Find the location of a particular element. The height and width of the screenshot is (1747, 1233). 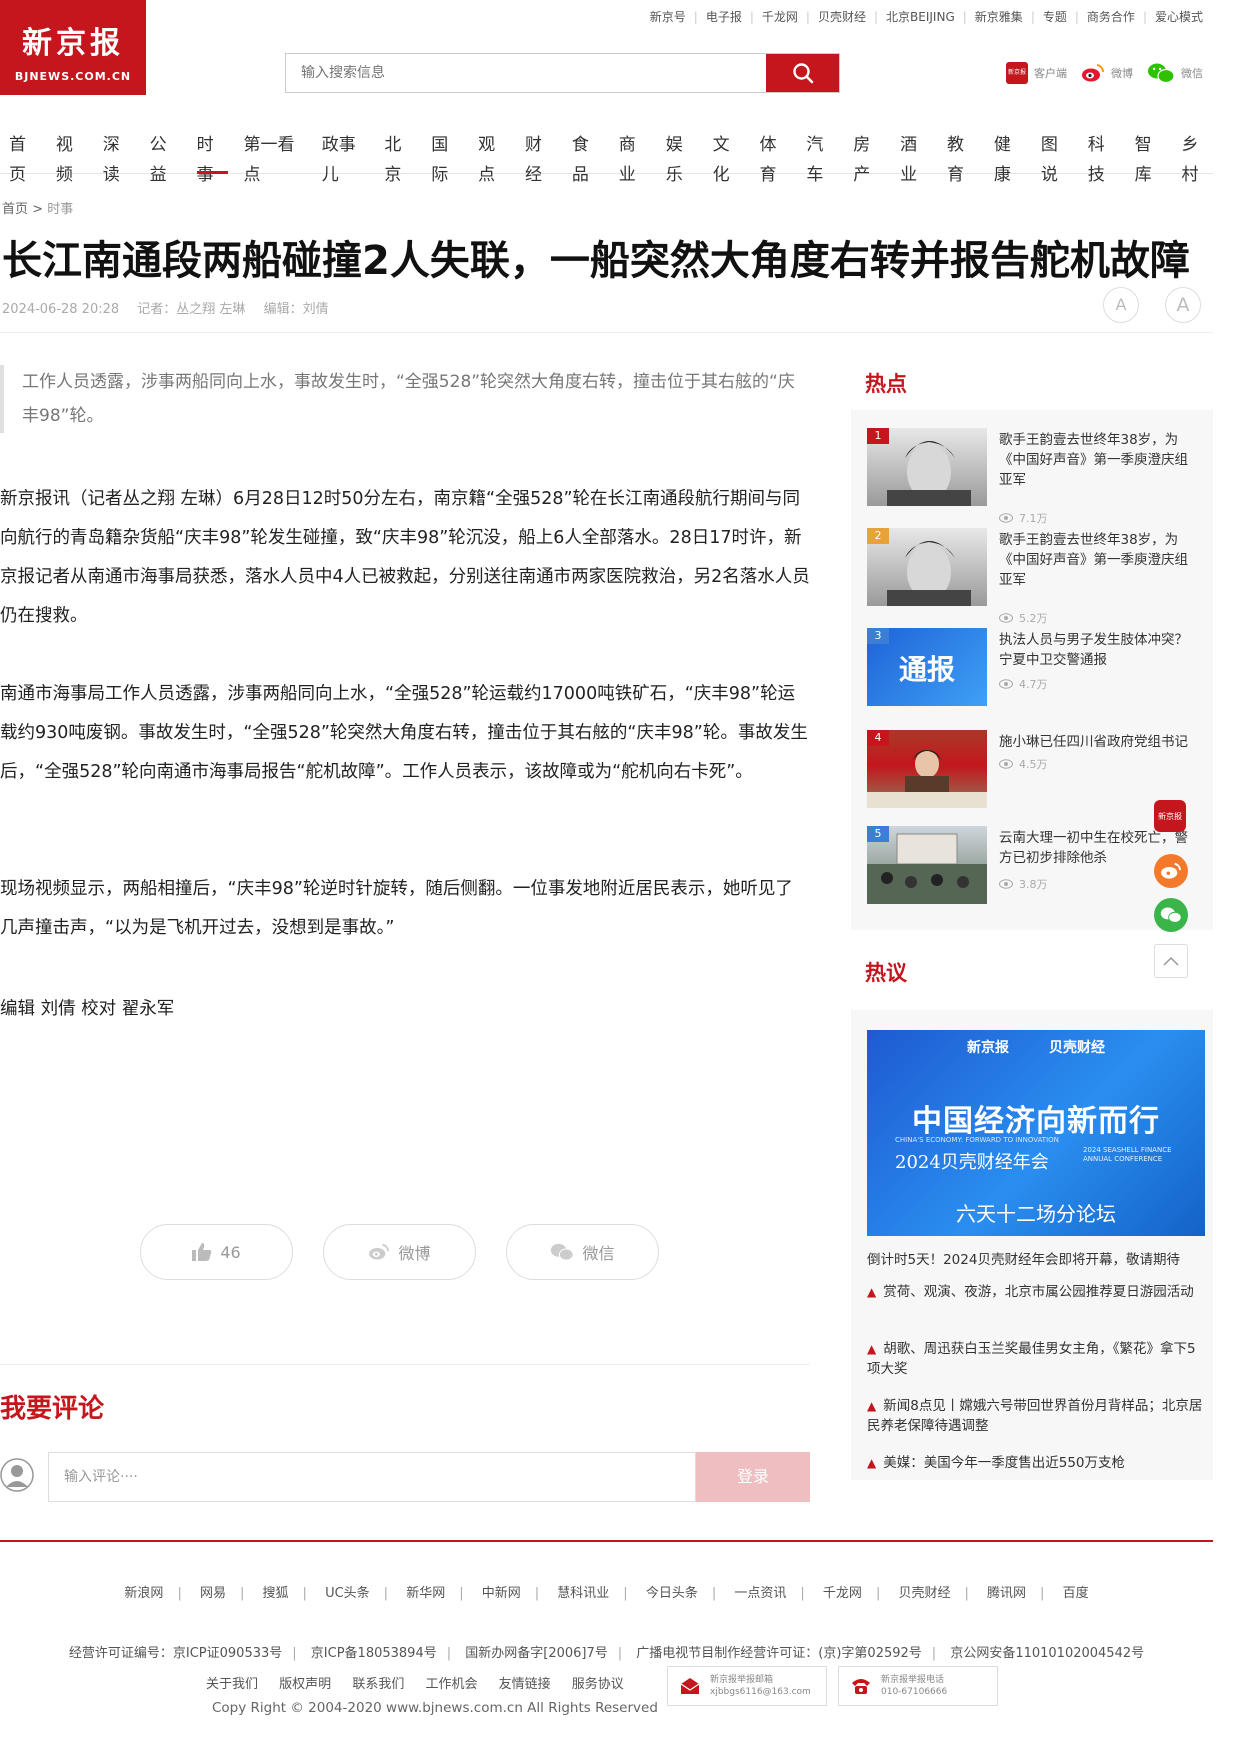

license-text: 经营许可证编号：京ICP证090533号 is located at coordinates (175, 1653).